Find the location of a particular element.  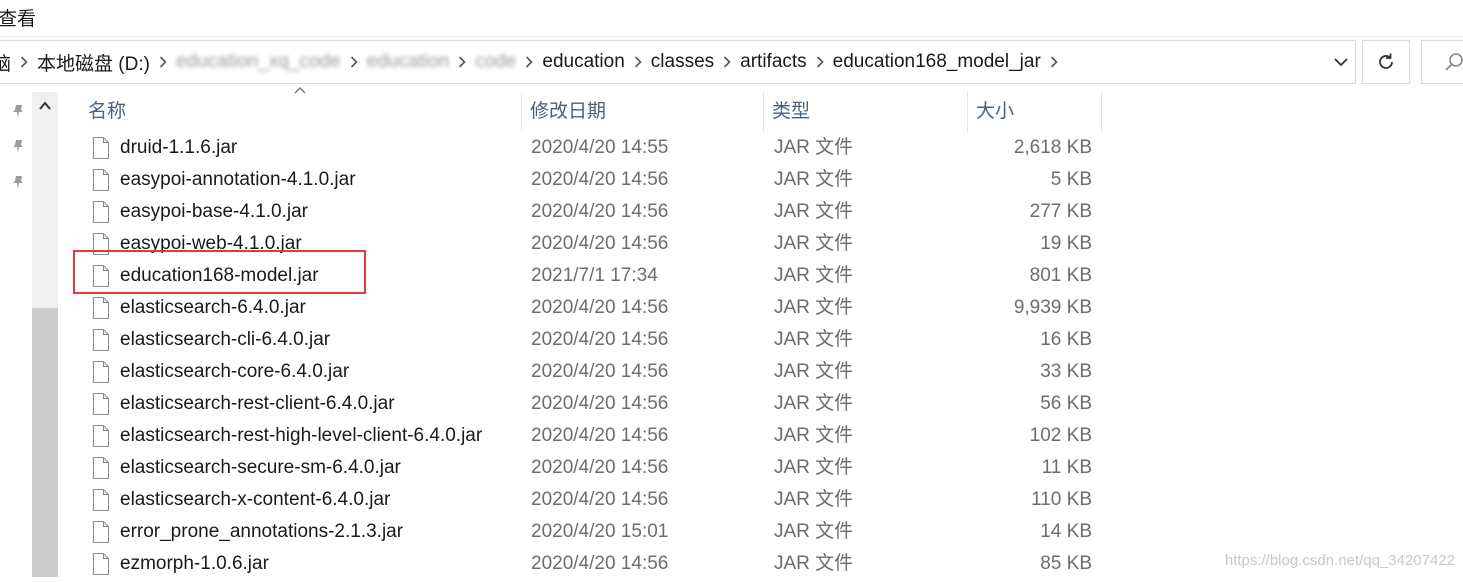

file-size: 2,618 KB is located at coordinates (1052, 147).